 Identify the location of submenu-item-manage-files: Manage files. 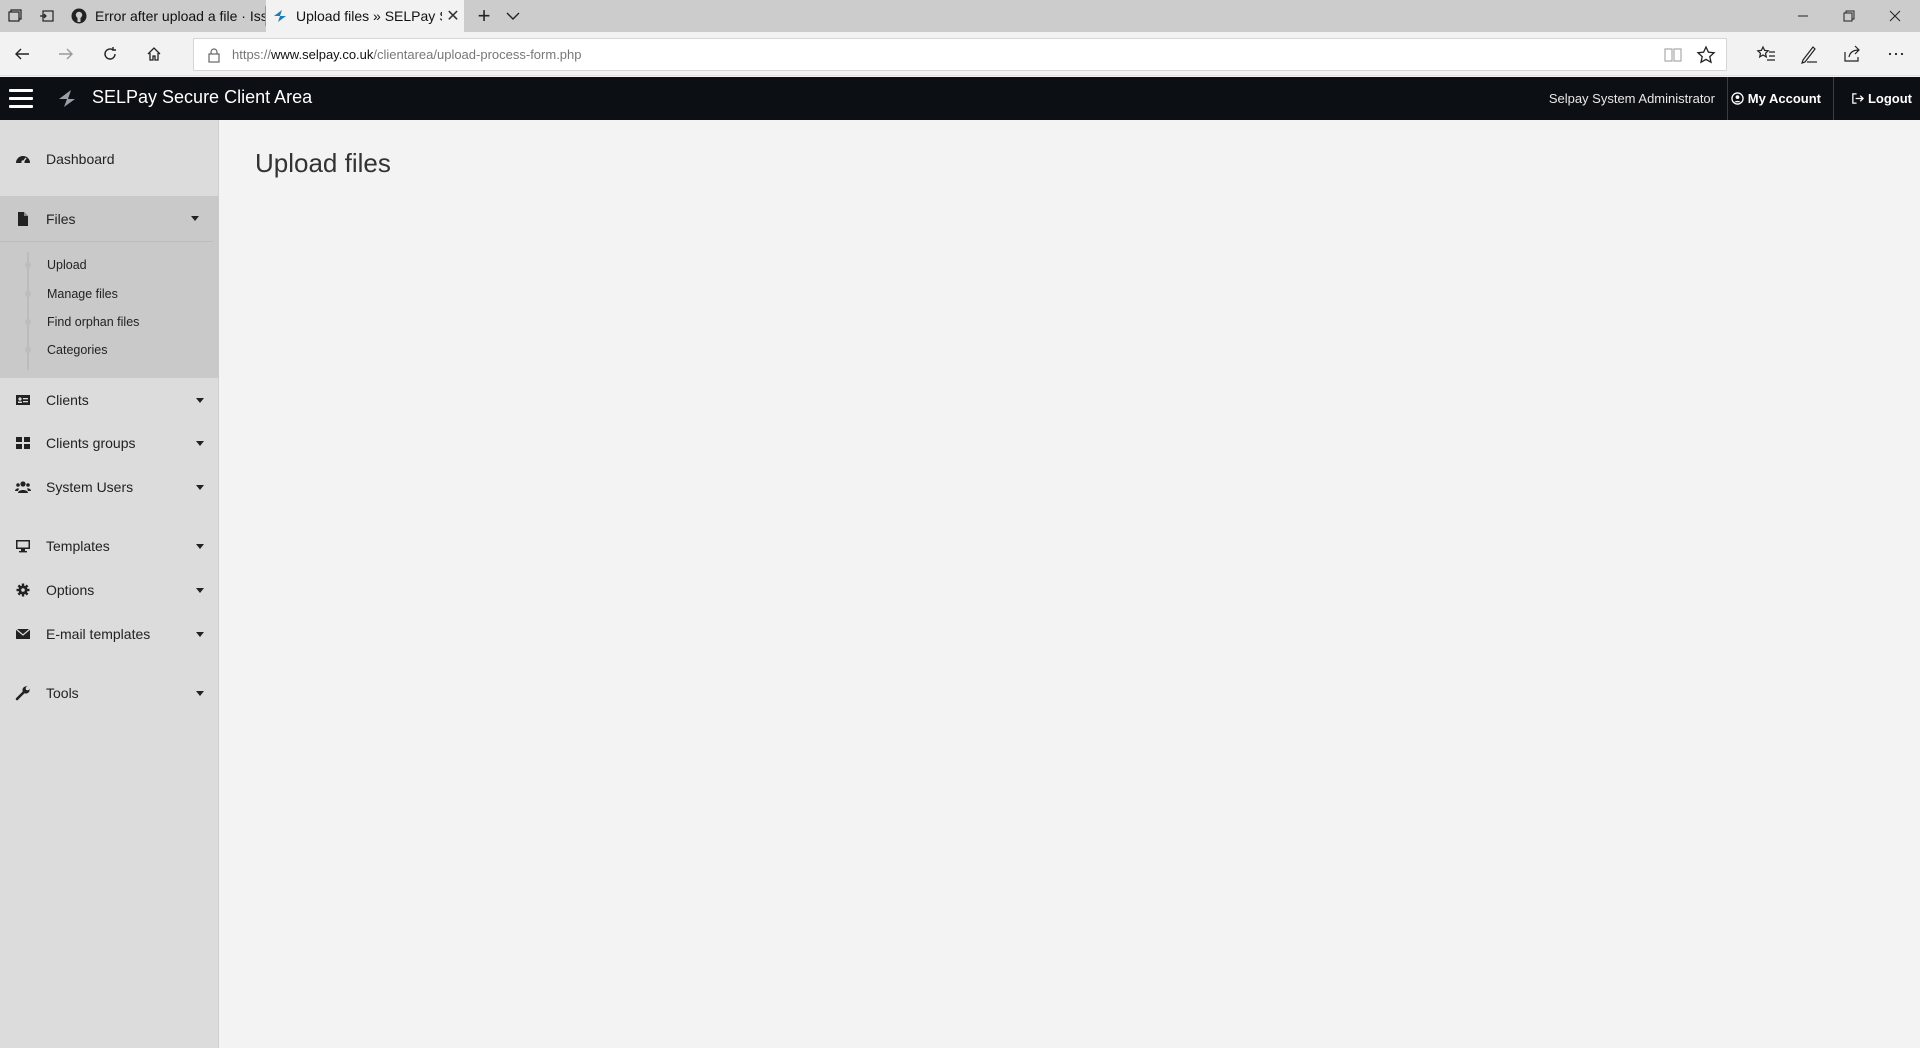
(82, 294).